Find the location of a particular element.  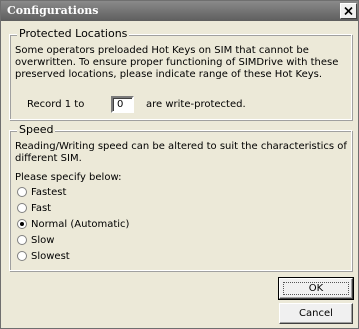

window-title: Configurations is located at coordinates (53, 10).